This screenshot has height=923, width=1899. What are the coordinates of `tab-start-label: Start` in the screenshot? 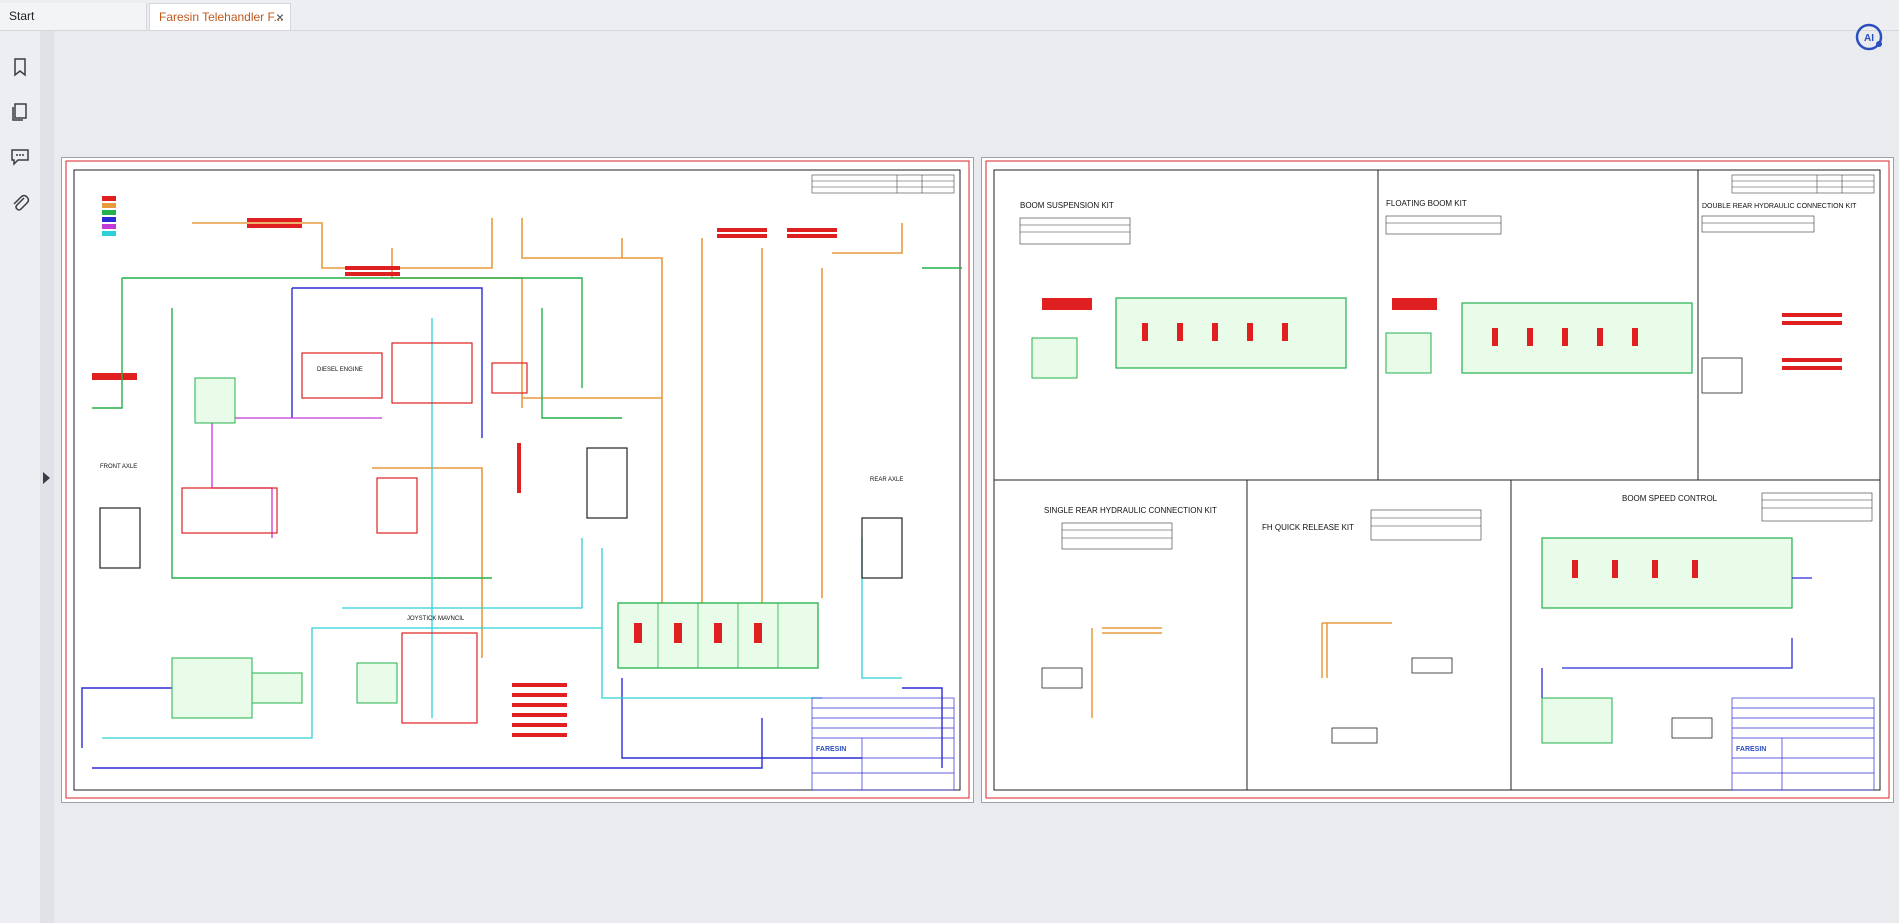 It's located at (22, 16).